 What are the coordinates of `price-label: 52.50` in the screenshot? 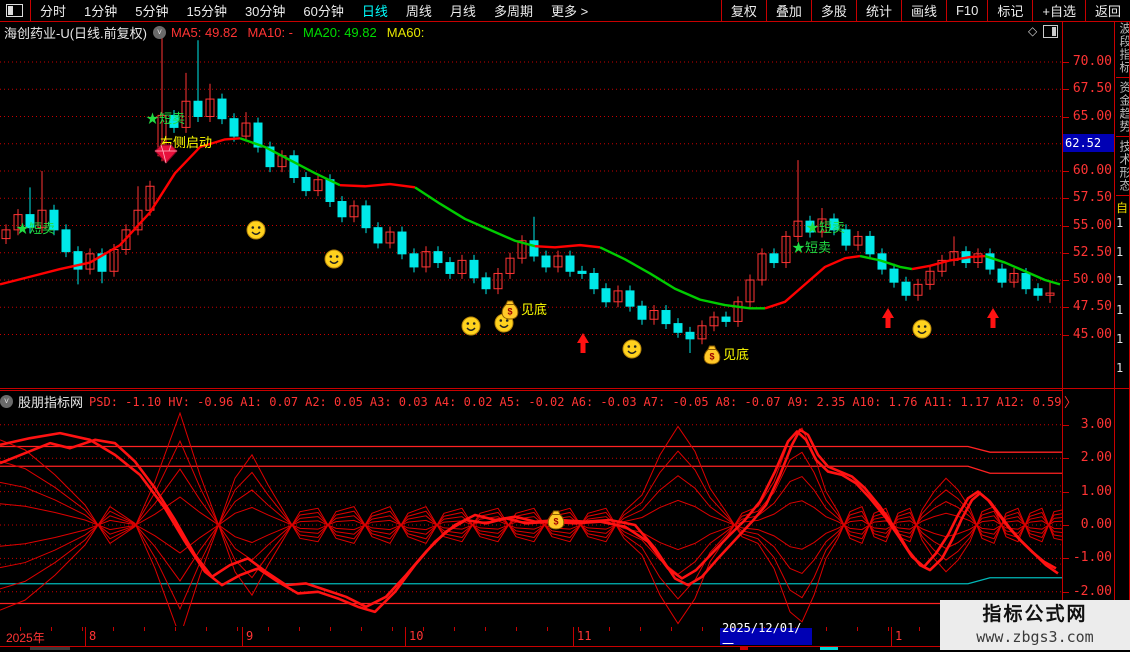 It's located at (1092, 252).